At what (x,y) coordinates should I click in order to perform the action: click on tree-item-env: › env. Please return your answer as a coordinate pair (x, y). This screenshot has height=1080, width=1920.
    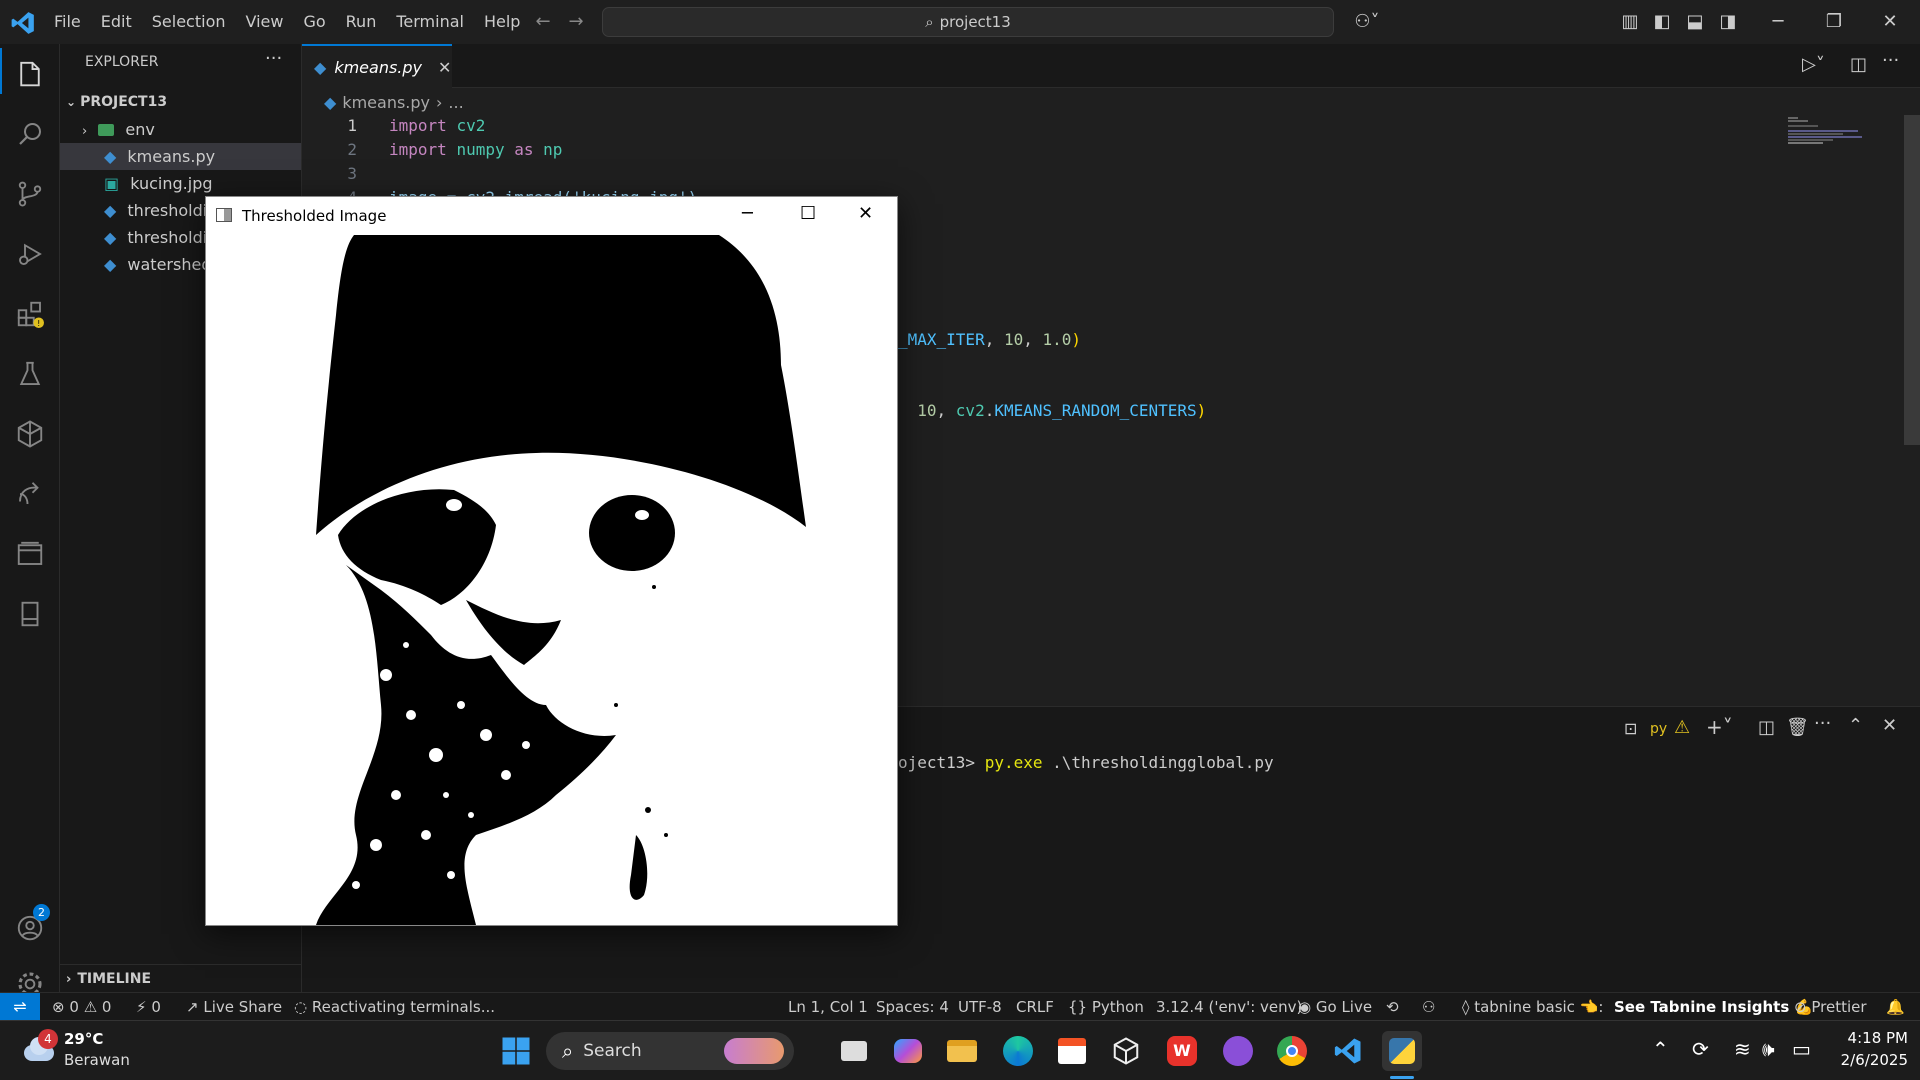
    Looking at the image, I should click on (180, 129).